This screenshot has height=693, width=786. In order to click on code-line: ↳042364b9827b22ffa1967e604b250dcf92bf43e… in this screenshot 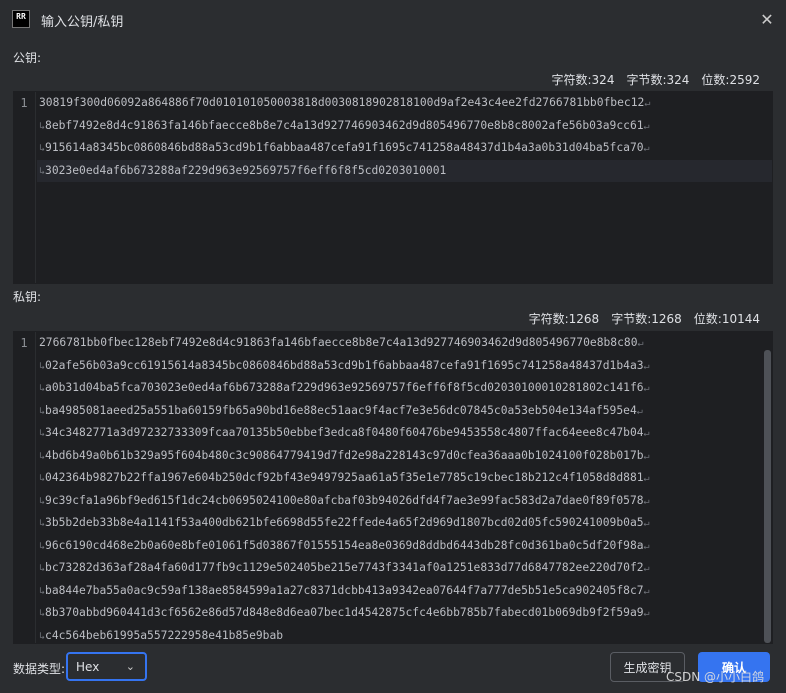, I will do `click(404, 478)`.